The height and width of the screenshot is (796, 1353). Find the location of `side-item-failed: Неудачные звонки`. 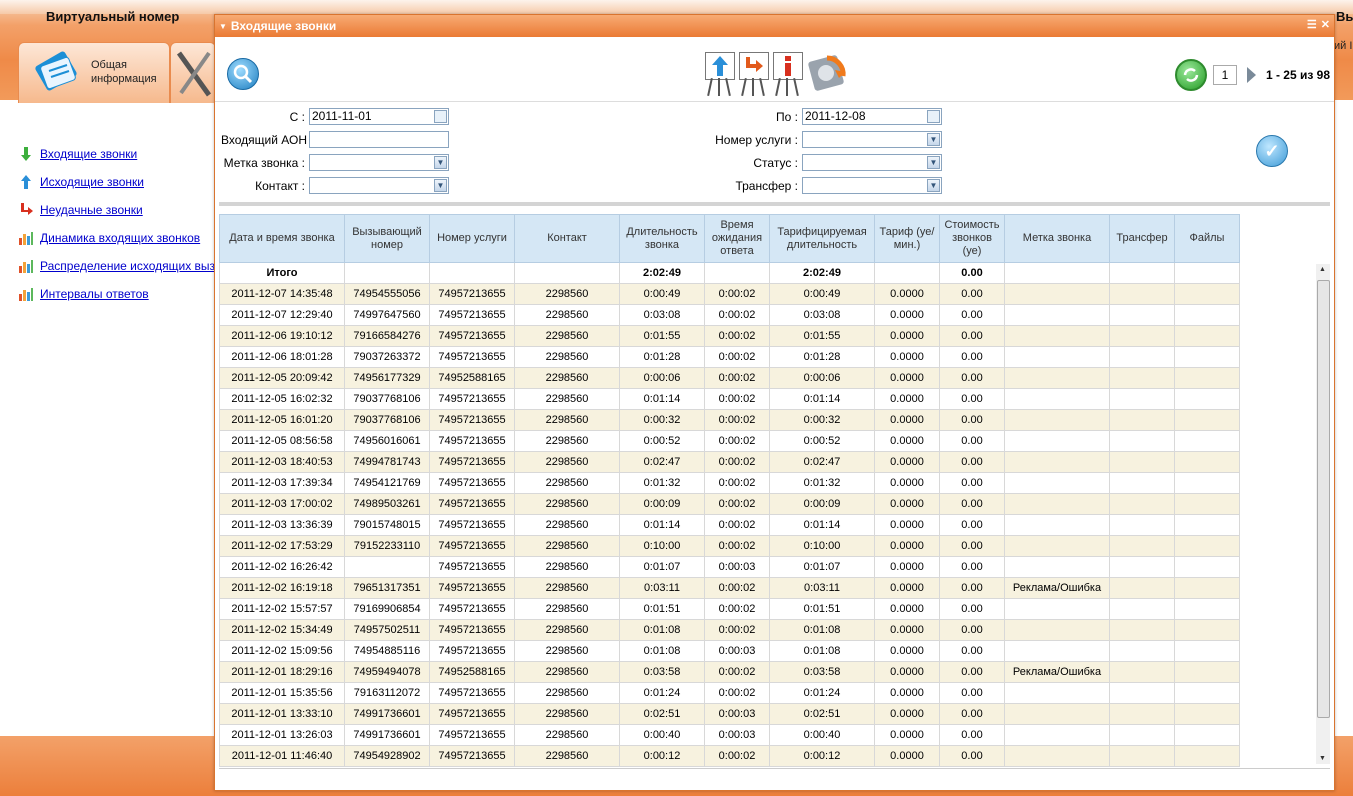

side-item-failed: Неудачные звонки is located at coordinates (118, 210).